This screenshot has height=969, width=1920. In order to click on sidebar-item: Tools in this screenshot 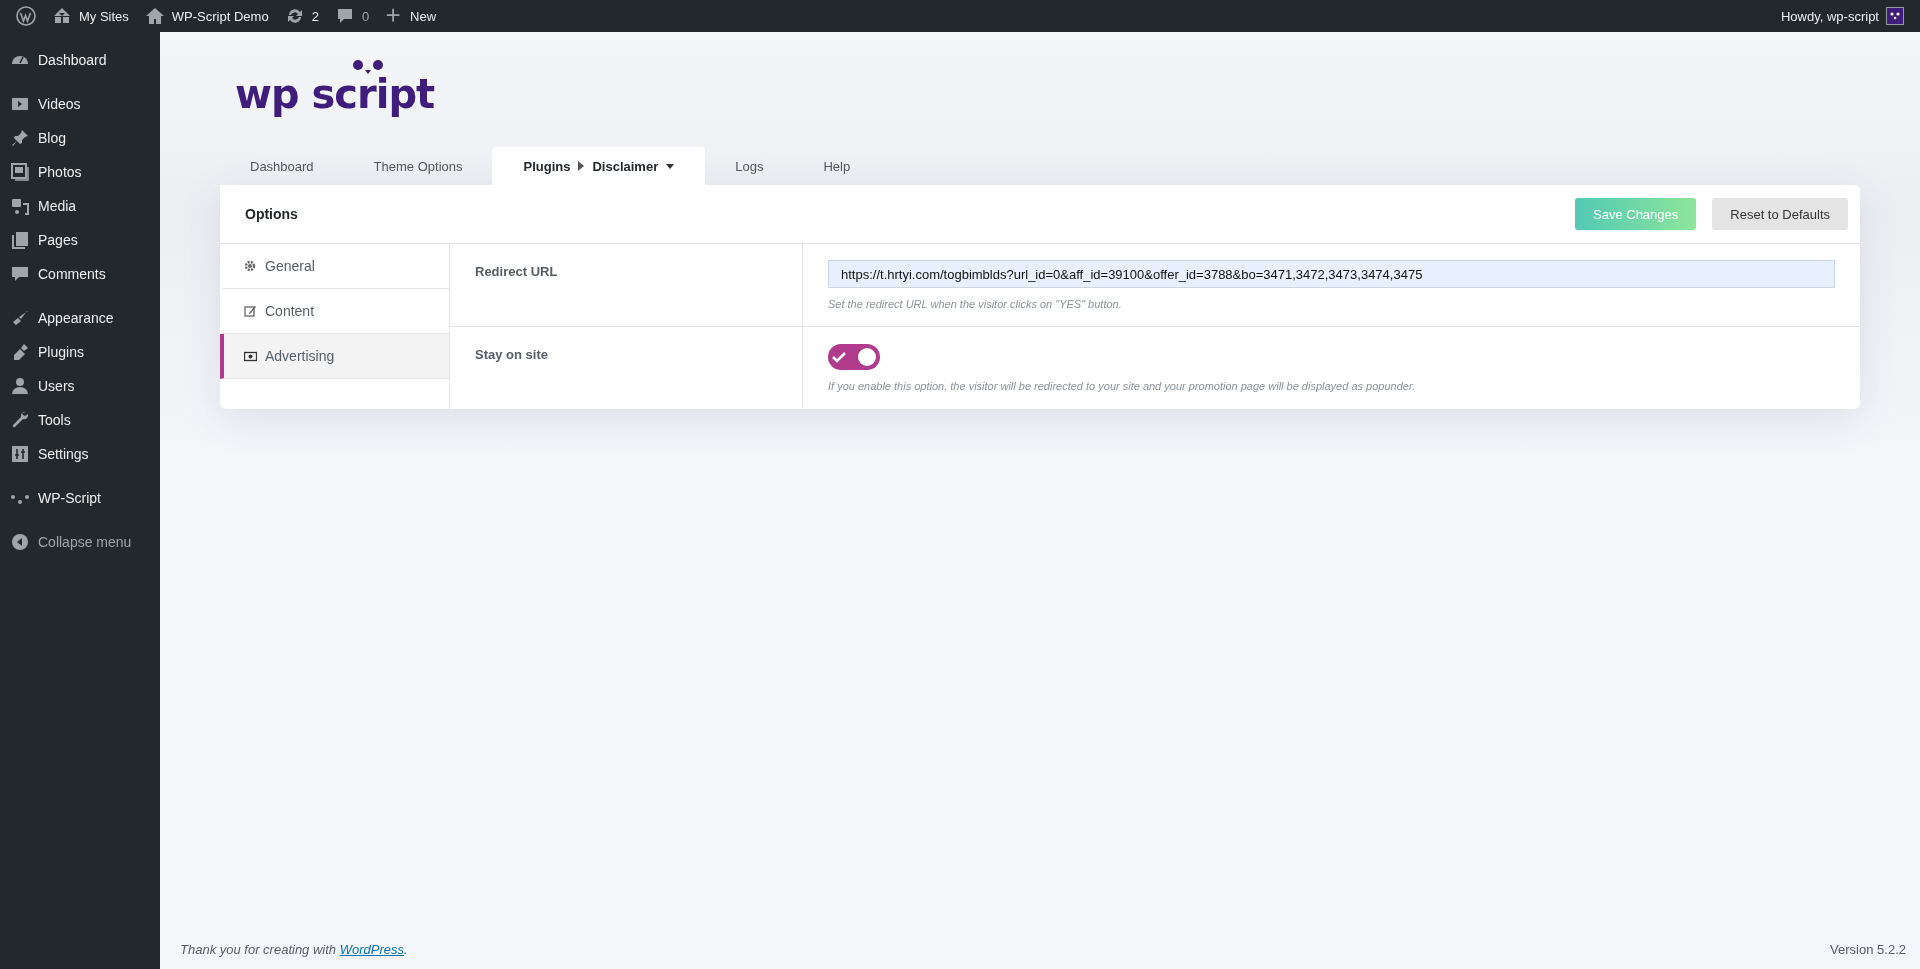, I will do `click(80, 420)`.